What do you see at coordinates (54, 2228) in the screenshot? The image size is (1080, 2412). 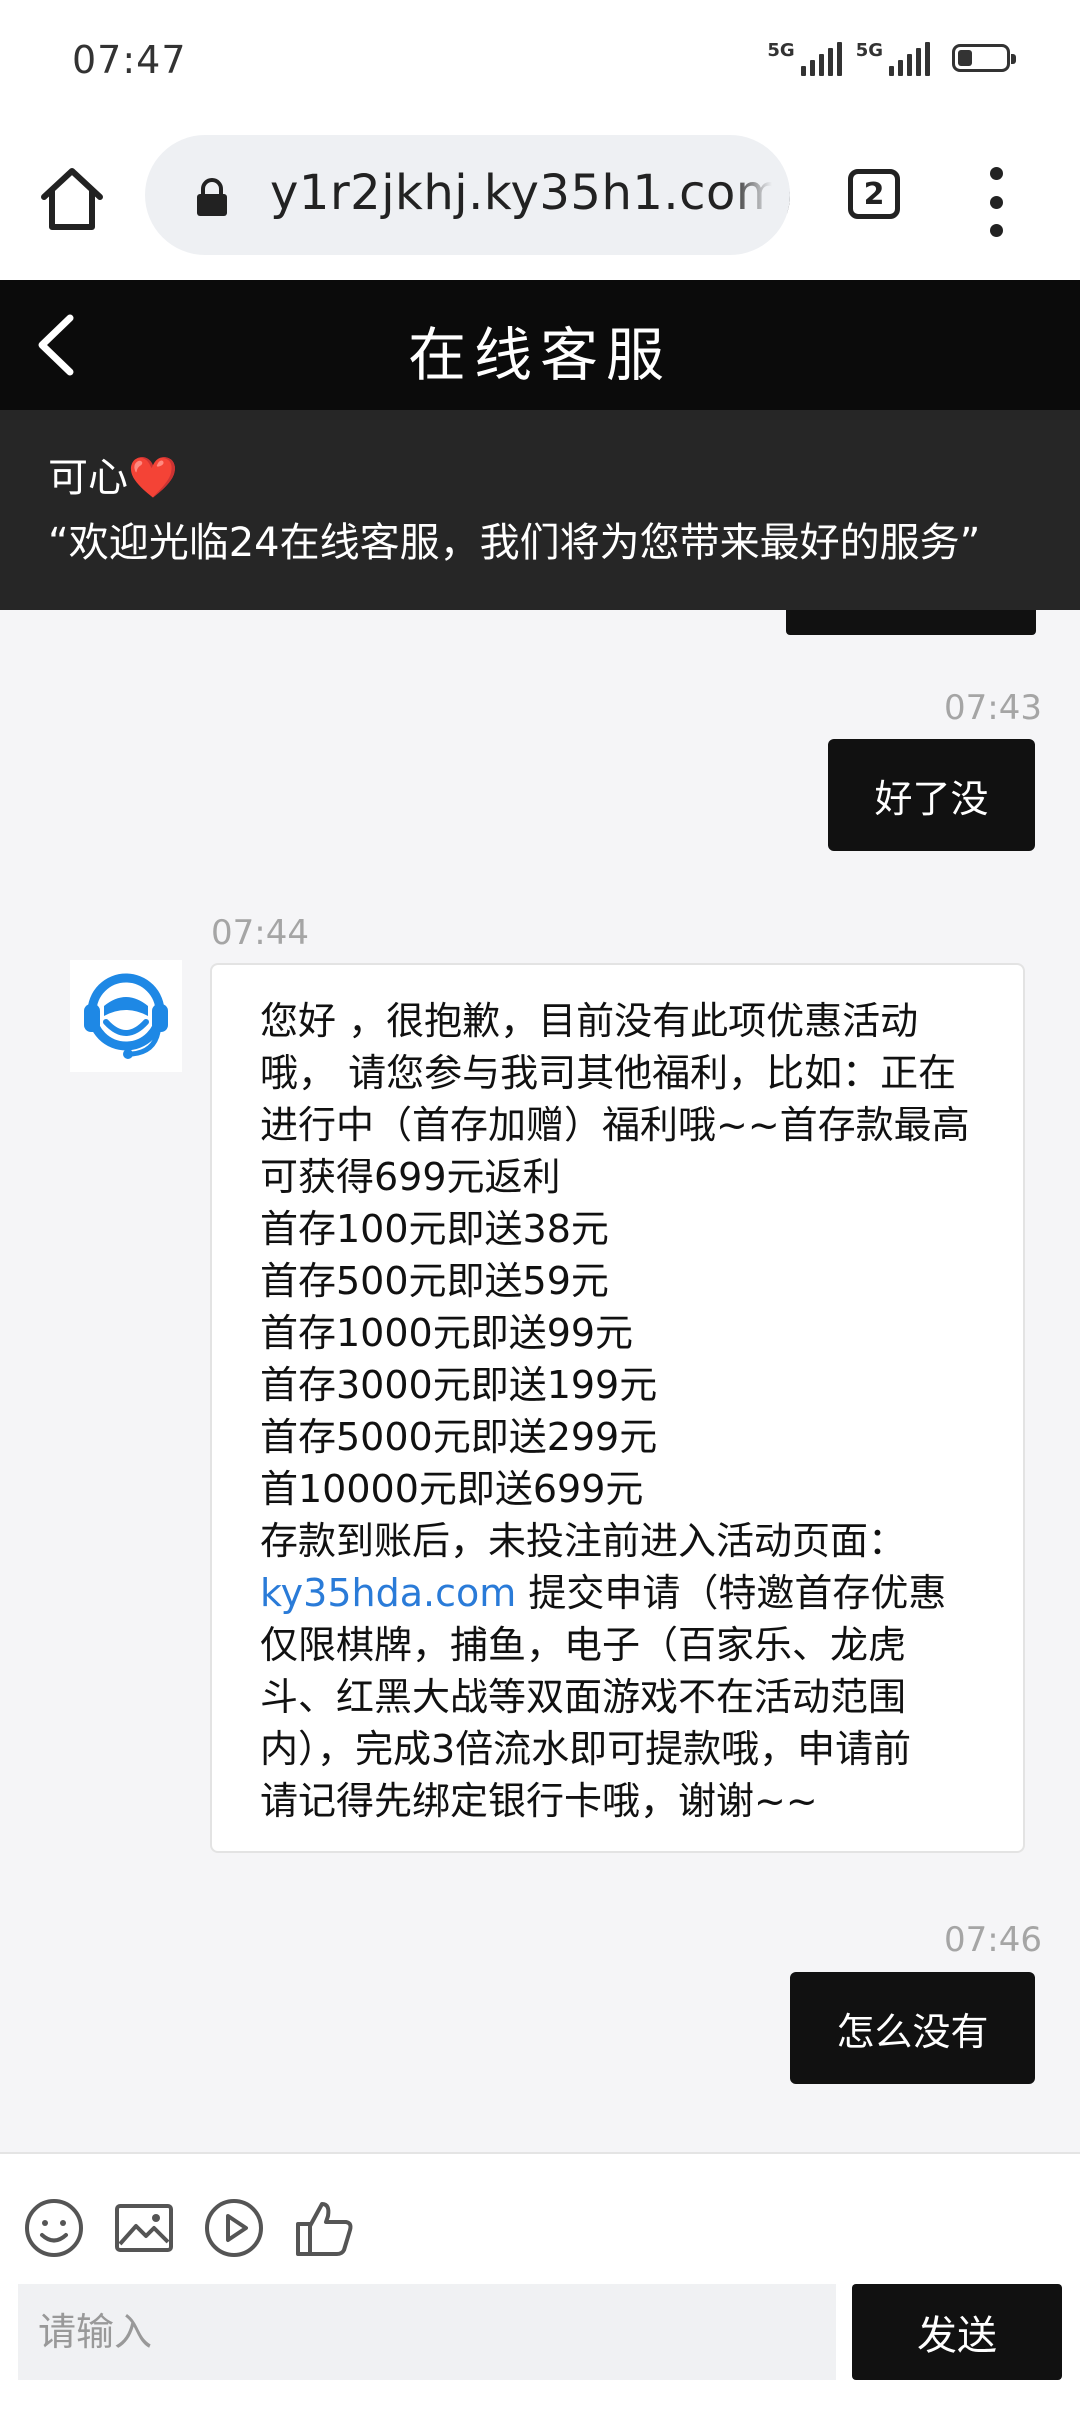 I see `emoji-icon` at bounding box center [54, 2228].